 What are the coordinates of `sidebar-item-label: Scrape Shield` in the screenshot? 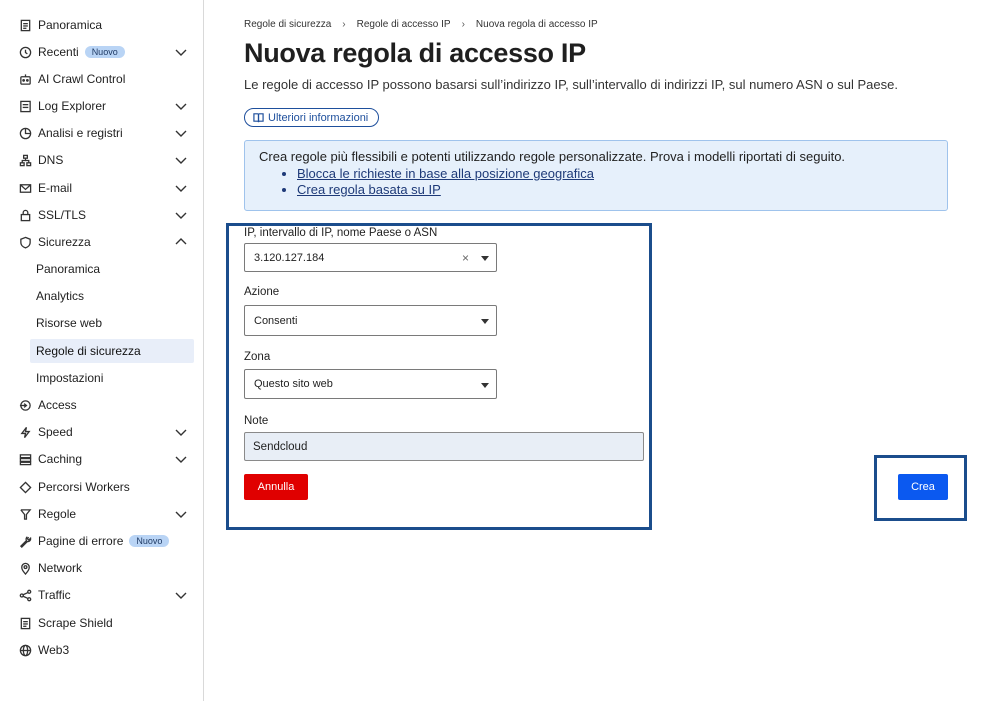 It's located at (75, 623).